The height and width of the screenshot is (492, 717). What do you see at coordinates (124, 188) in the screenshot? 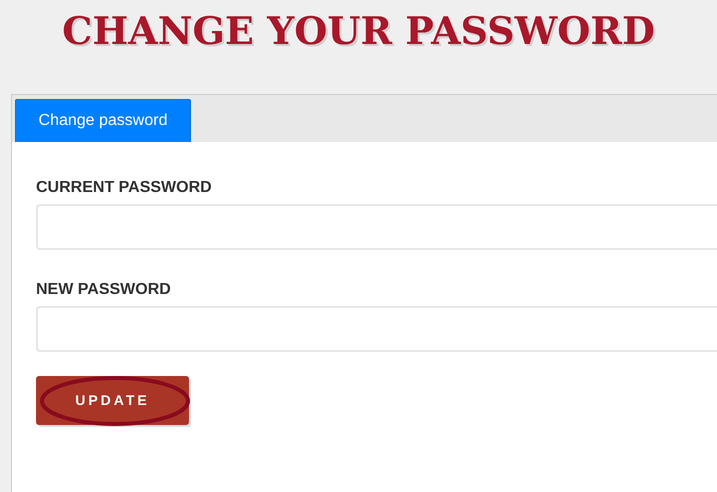
I see `field-label: CURRENT PASSWORD` at bounding box center [124, 188].